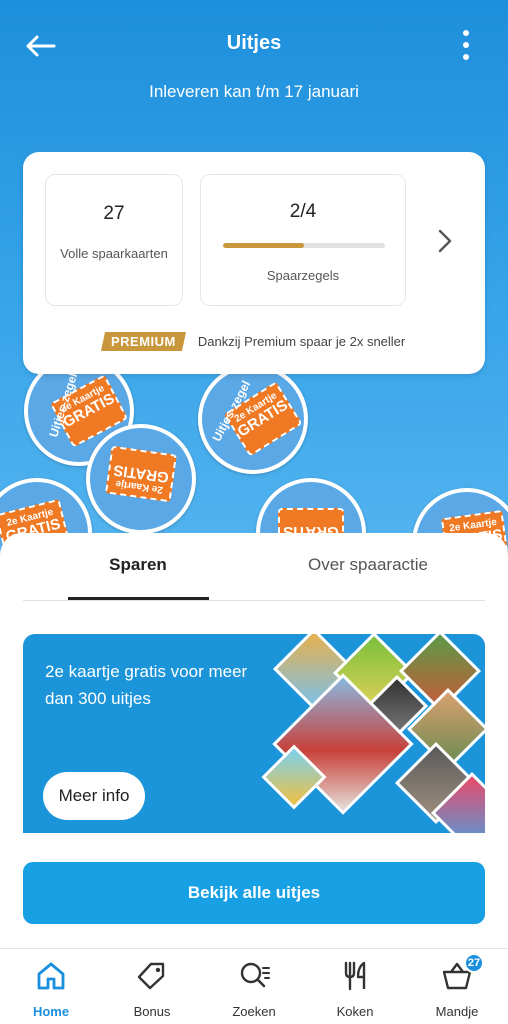 This screenshot has width=508, height=1024. Describe the element at coordinates (143, 341) in the screenshot. I see `premium-badge: PREMIUM` at that location.